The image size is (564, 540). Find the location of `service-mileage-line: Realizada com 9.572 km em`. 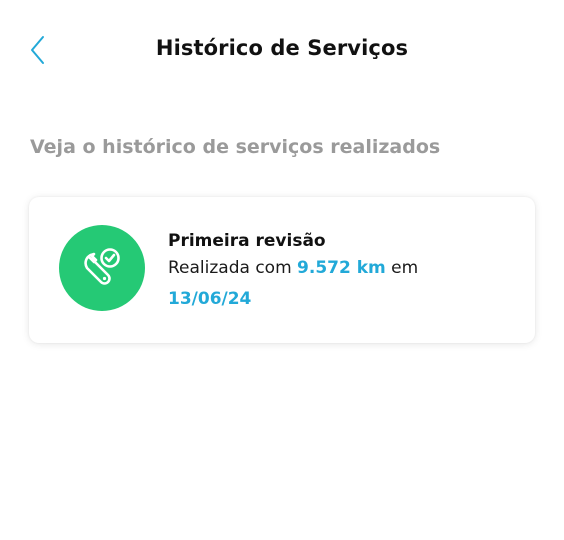

service-mileage-line: Realizada com 9.572 km em is located at coordinates (338, 268).